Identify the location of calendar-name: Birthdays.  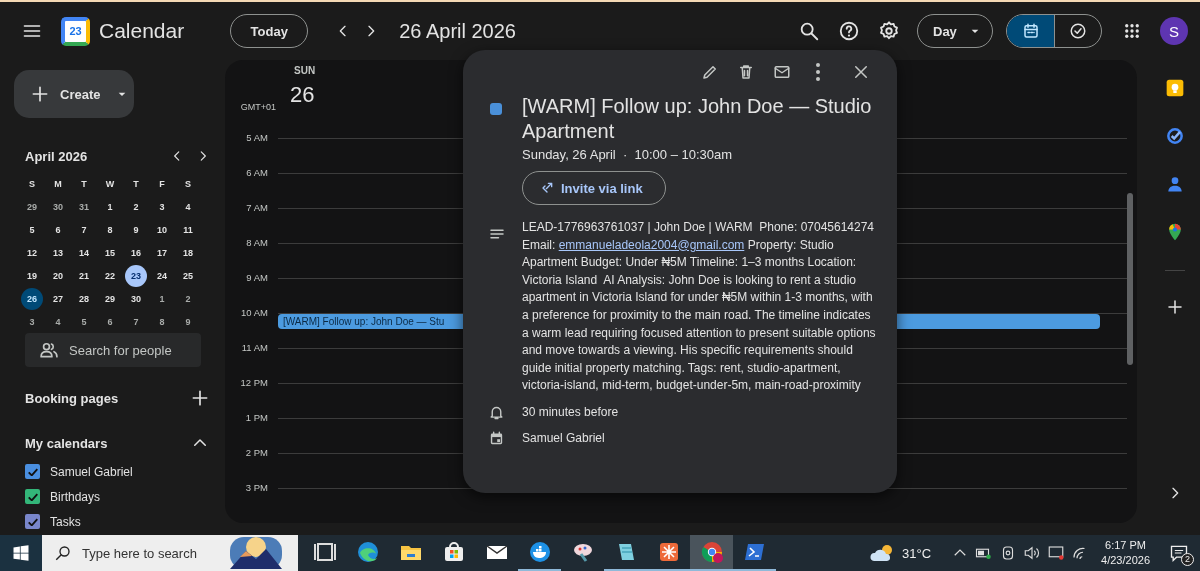
(75, 496).